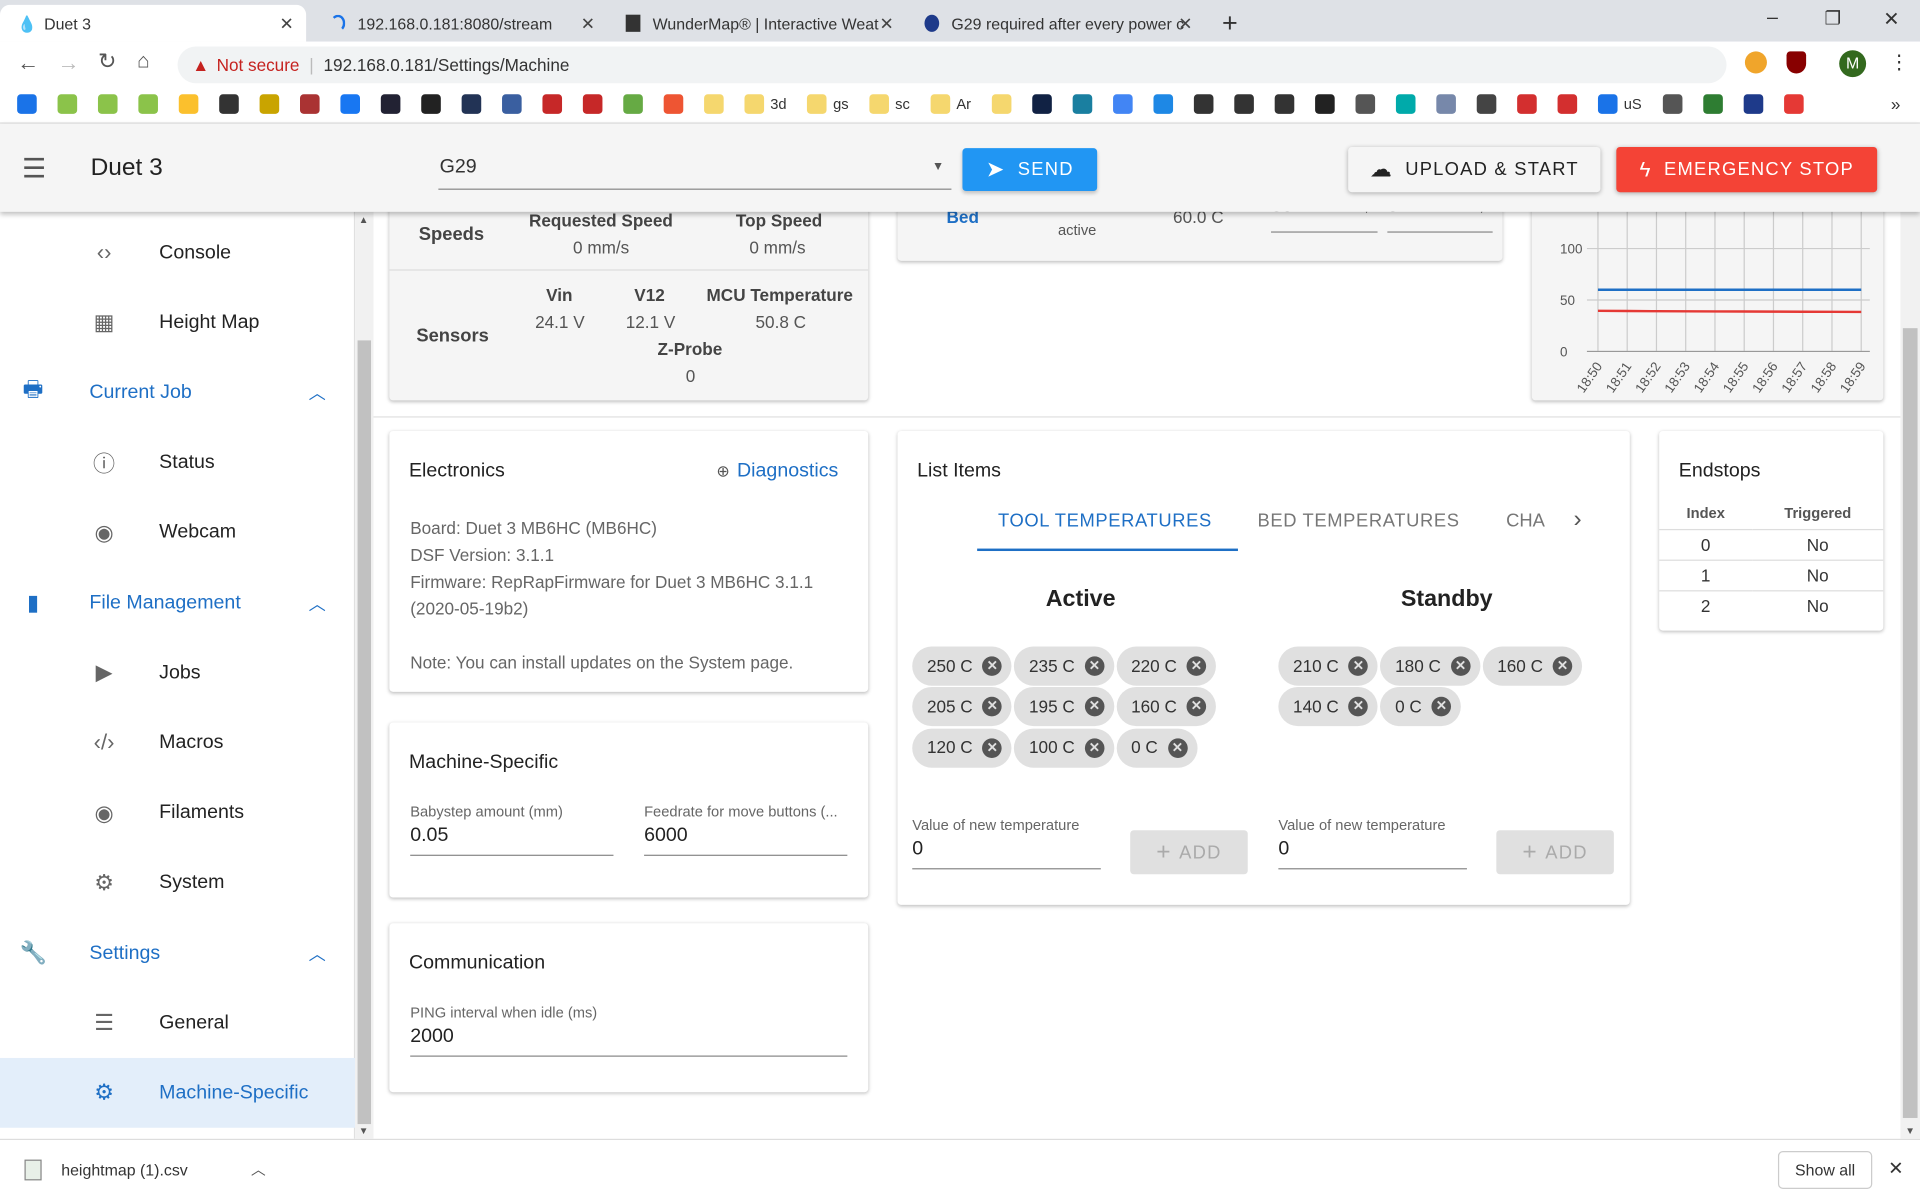  Describe the element at coordinates (177, 393) in the screenshot. I see `sidebar-item-current-job: 🖶 Current Job ︿` at that location.